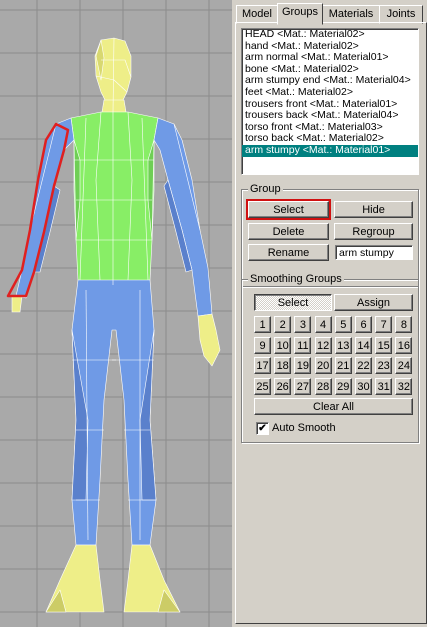 This screenshot has height=627, width=427. What do you see at coordinates (373, 302) in the screenshot?
I see `smoothing-assign-button: Assign` at bounding box center [373, 302].